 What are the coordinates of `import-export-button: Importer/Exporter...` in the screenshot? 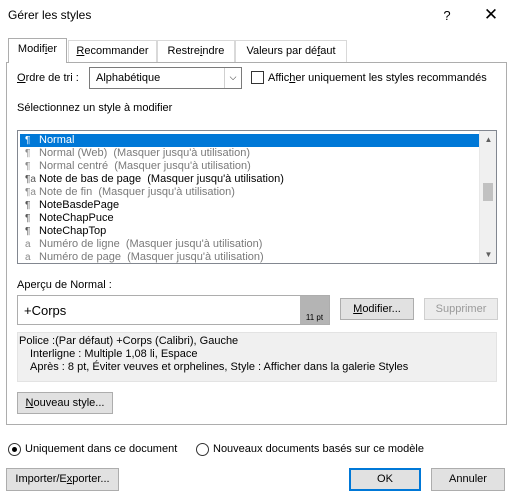 It's located at (62, 479).